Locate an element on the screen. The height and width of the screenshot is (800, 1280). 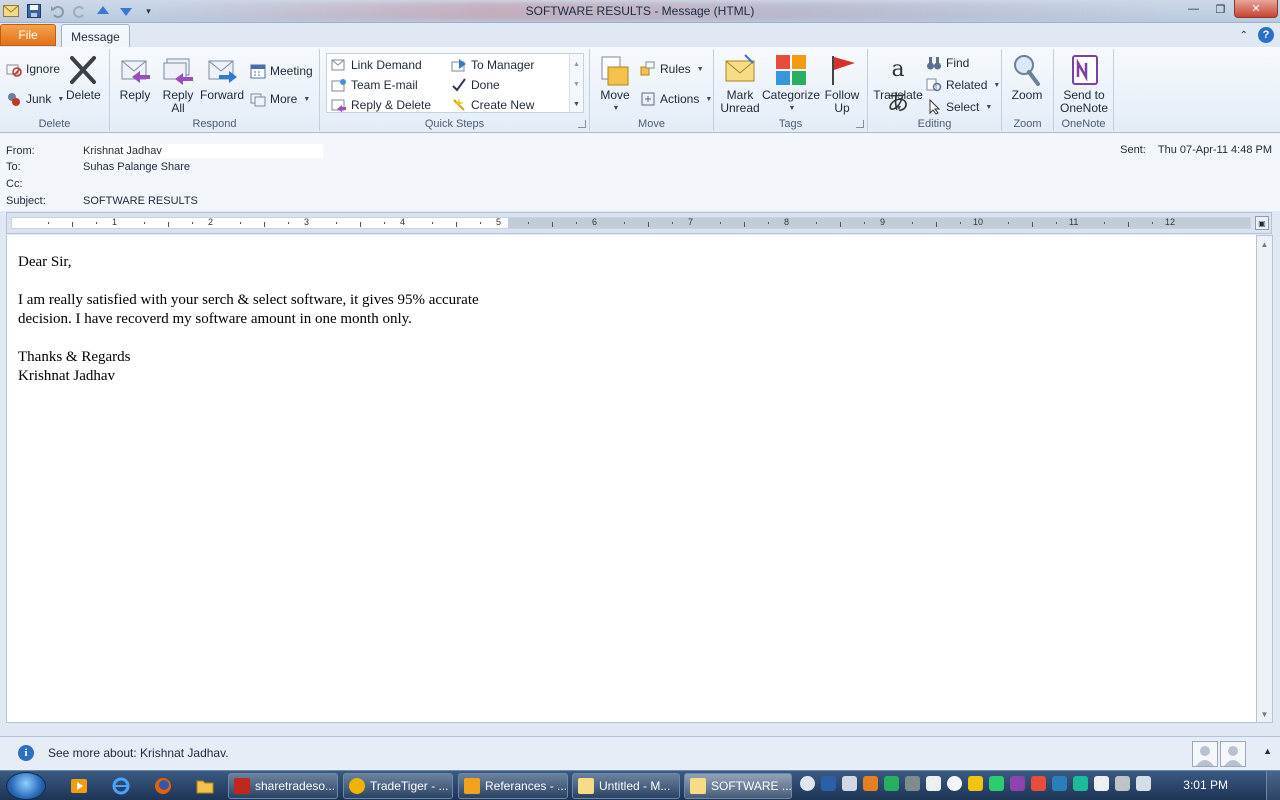
quick-steps-scrollbar: ▲ ▼ ▼ is located at coordinates (576, 83).